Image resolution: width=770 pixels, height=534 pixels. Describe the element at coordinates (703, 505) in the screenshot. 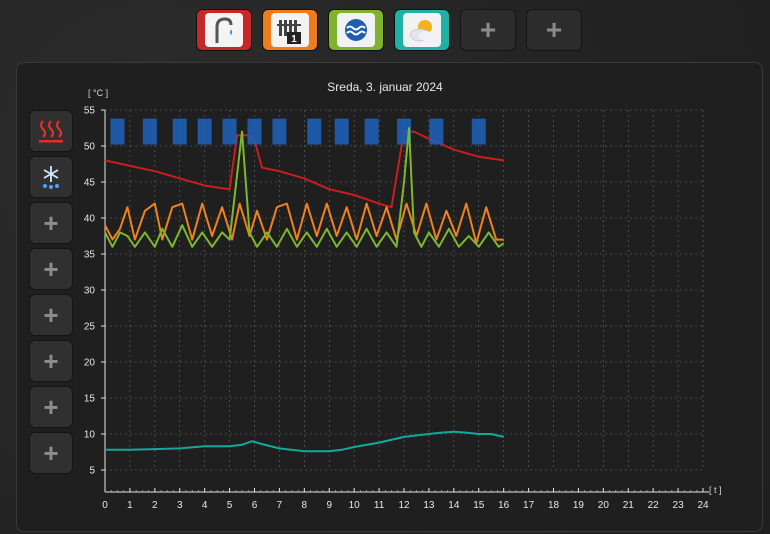

I see `x-tick-label: 24` at that location.